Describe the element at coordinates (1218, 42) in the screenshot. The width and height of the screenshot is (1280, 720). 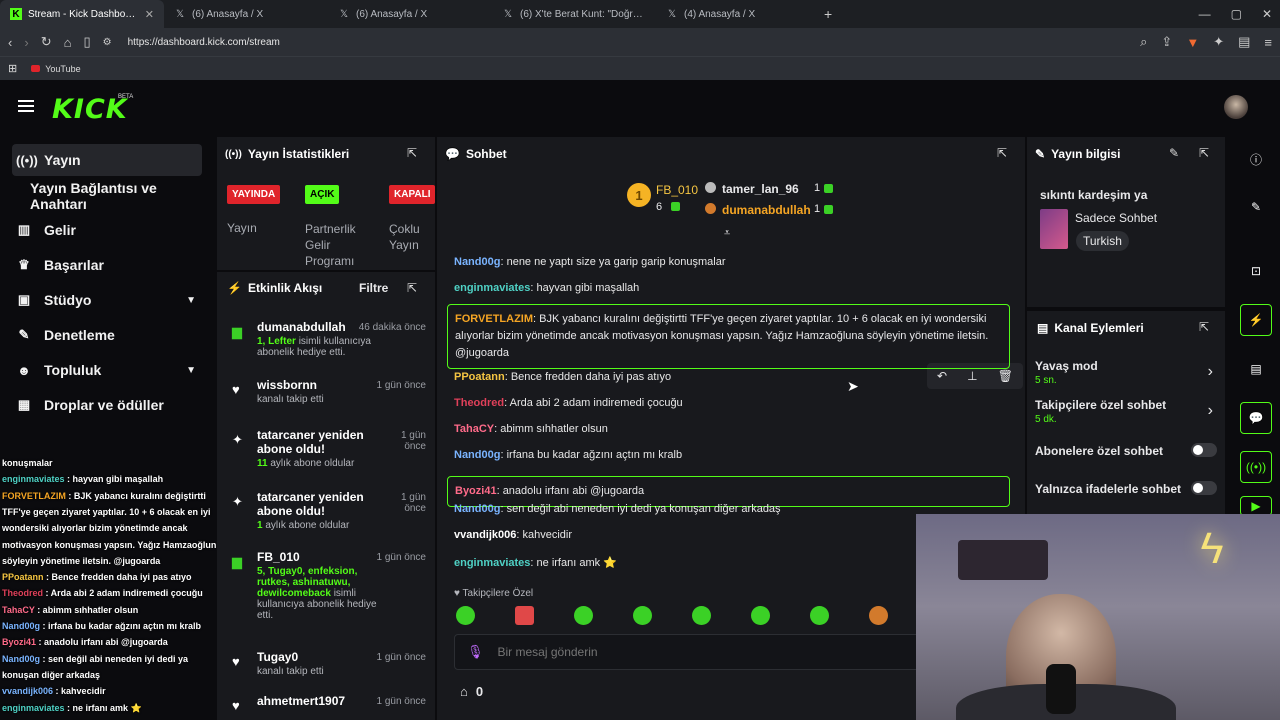
I see `extensions-icon: ✦` at that location.